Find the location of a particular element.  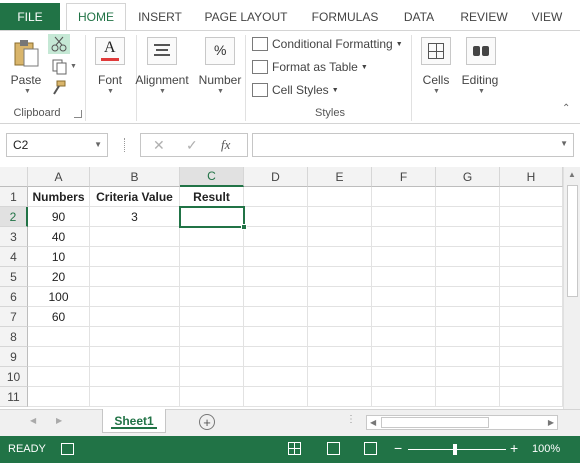

cell-d9 is located at coordinates (276, 357).